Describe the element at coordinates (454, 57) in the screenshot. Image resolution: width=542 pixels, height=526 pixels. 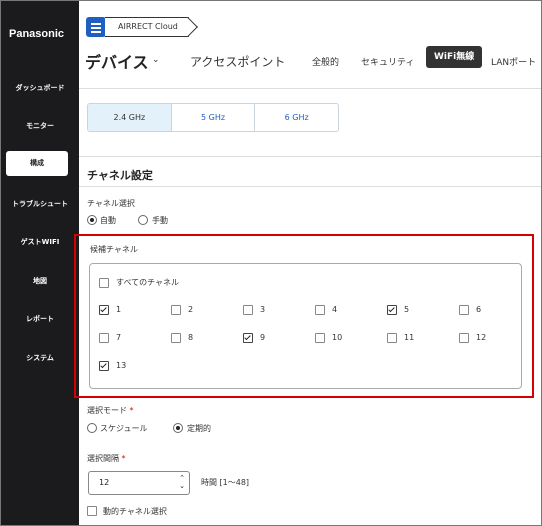
I see `tab-wifi-radio: WiFi無線` at that location.